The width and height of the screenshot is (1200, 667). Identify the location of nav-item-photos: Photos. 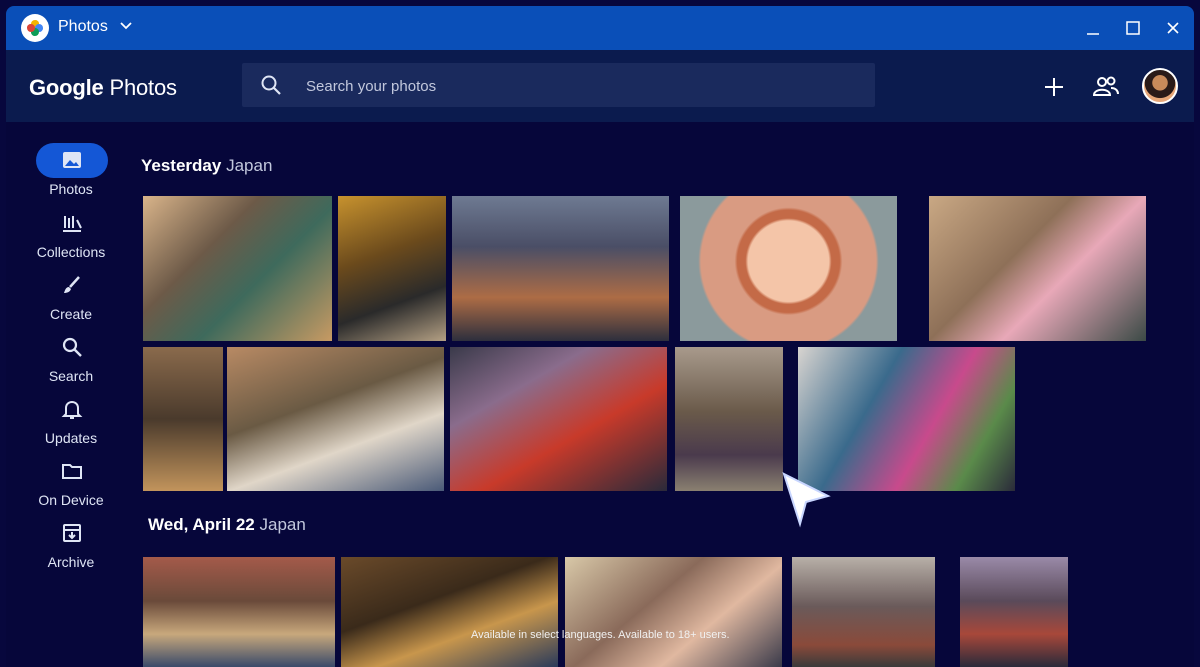
(71, 171).